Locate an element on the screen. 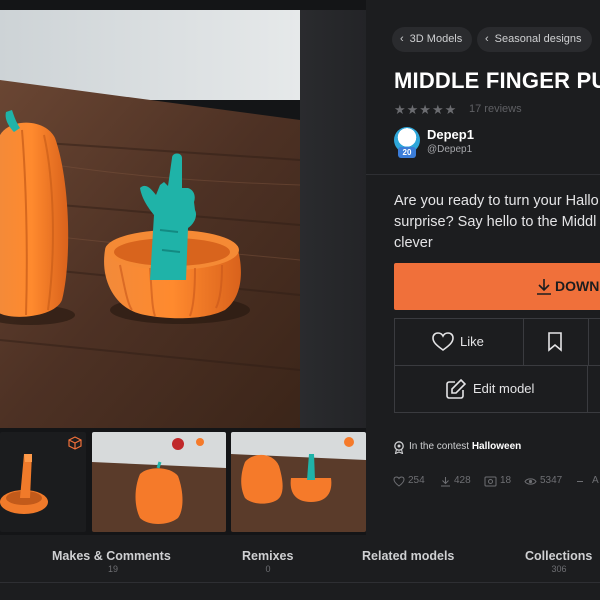  thumbnail-photo-2-image is located at coordinates (159, 482).